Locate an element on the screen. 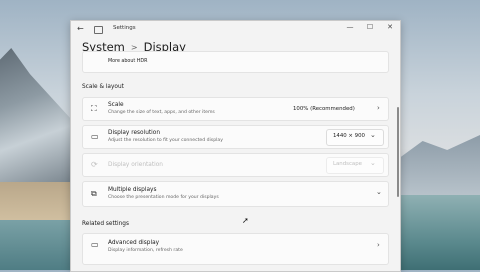  orientation-title: Display orientation is located at coordinates (135, 165).